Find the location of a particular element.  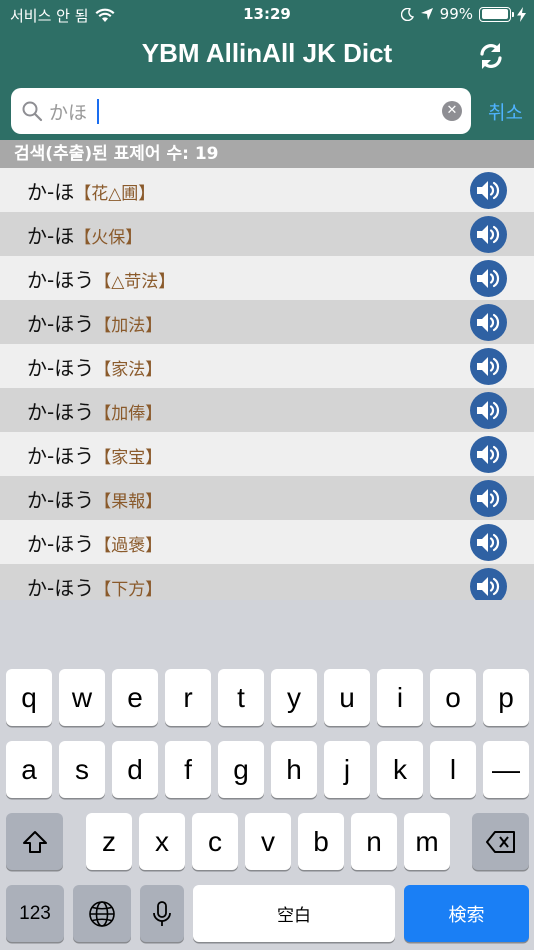

cancel-button: 취소 is located at coordinates (505, 111).